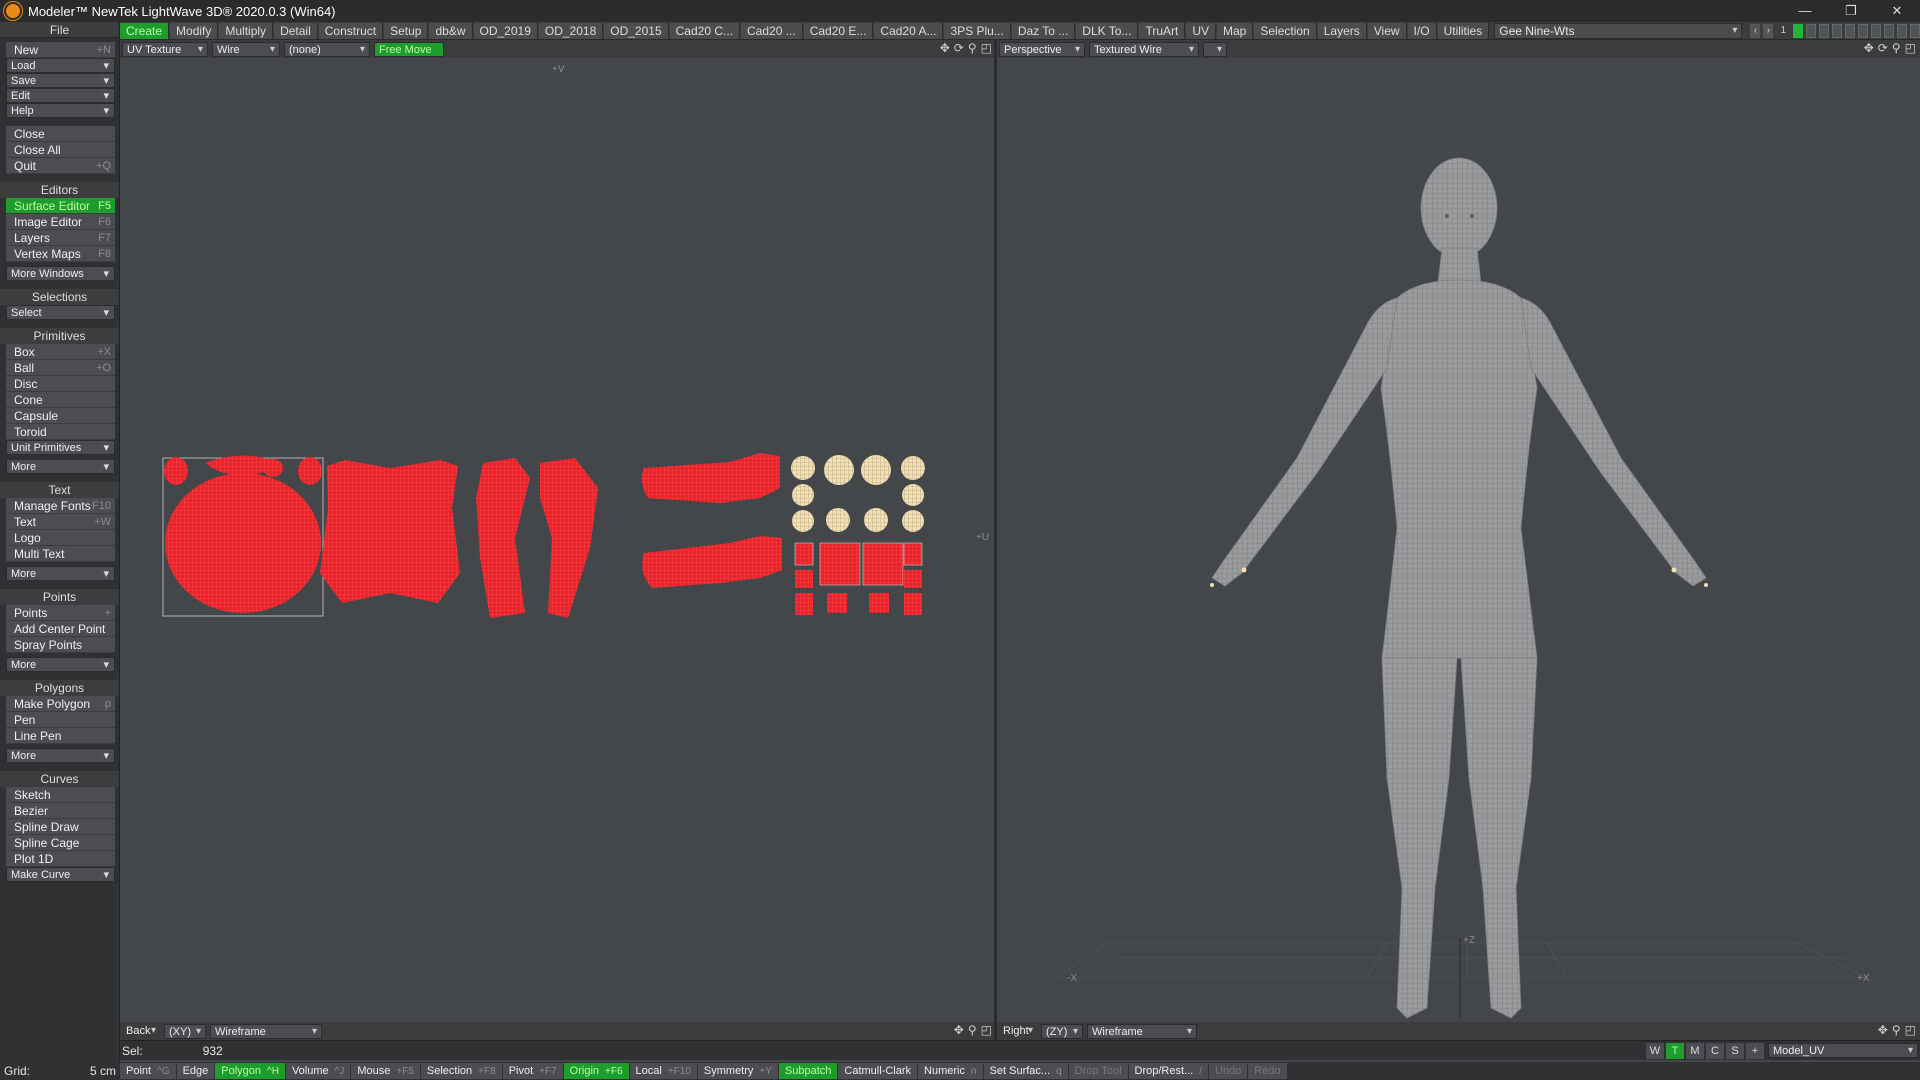 This screenshot has width=1920, height=1080. I want to click on sidebar-item-cone: Cone, so click(60, 400).